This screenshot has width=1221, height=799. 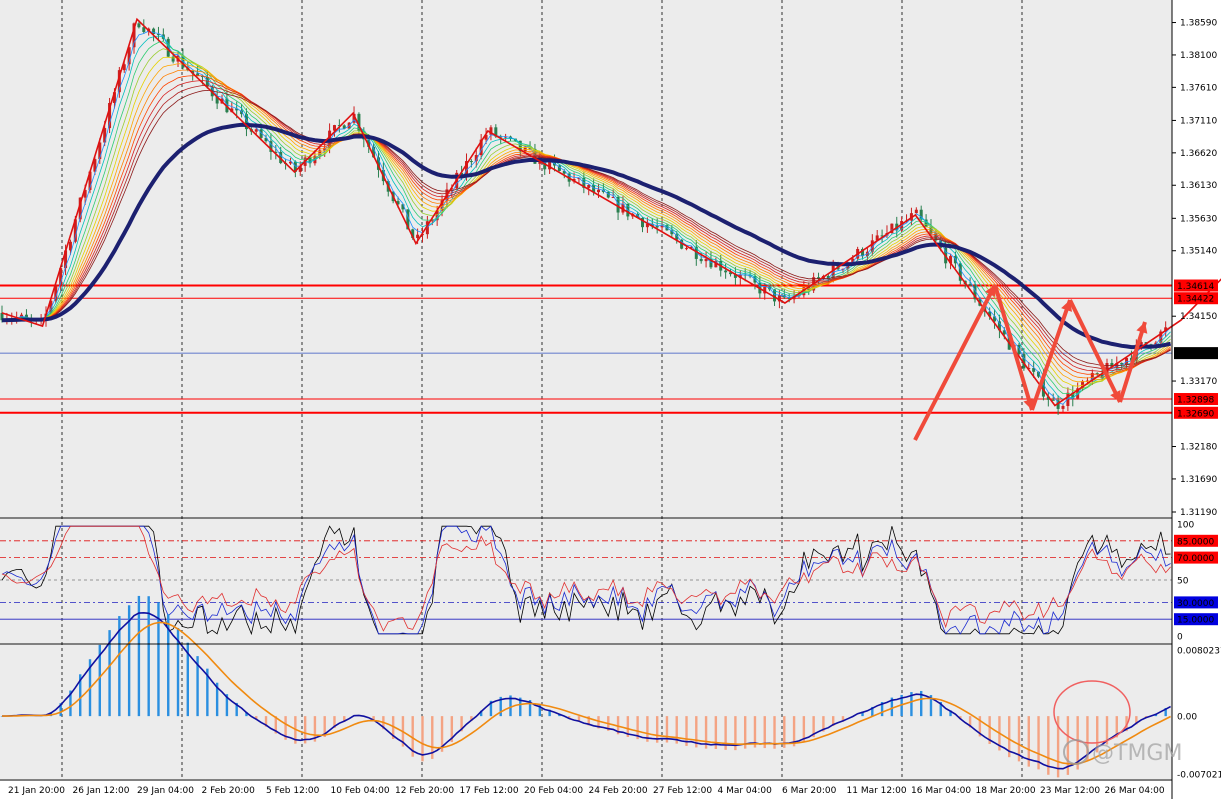 What do you see at coordinates (36, 791) in the screenshot?
I see `time-label: 21 Jan 20:00` at bounding box center [36, 791].